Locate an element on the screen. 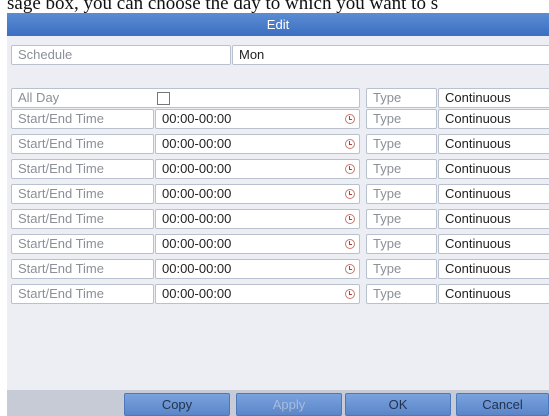  schedule-label: Schedule is located at coordinates (121, 55).